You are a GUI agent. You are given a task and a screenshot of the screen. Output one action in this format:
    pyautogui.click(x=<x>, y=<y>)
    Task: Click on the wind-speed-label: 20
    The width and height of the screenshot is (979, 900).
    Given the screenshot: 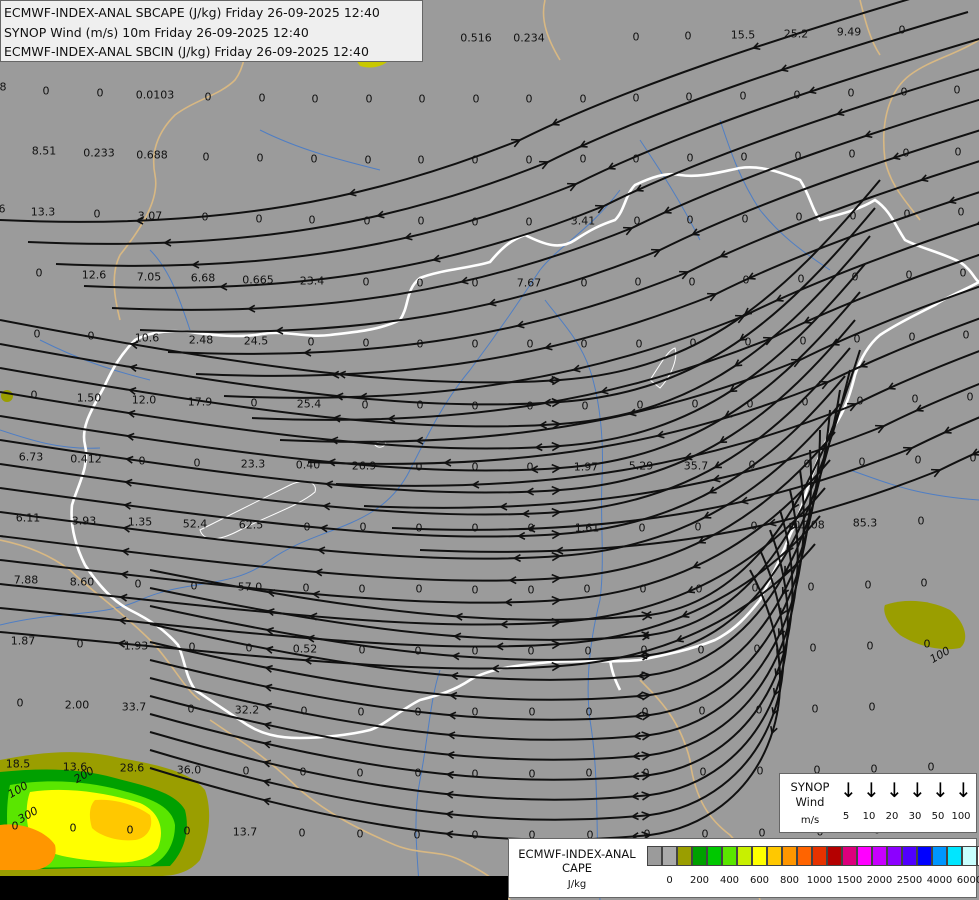 What is the action you would take?
    pyautogui.click(x=892, y=816)
    